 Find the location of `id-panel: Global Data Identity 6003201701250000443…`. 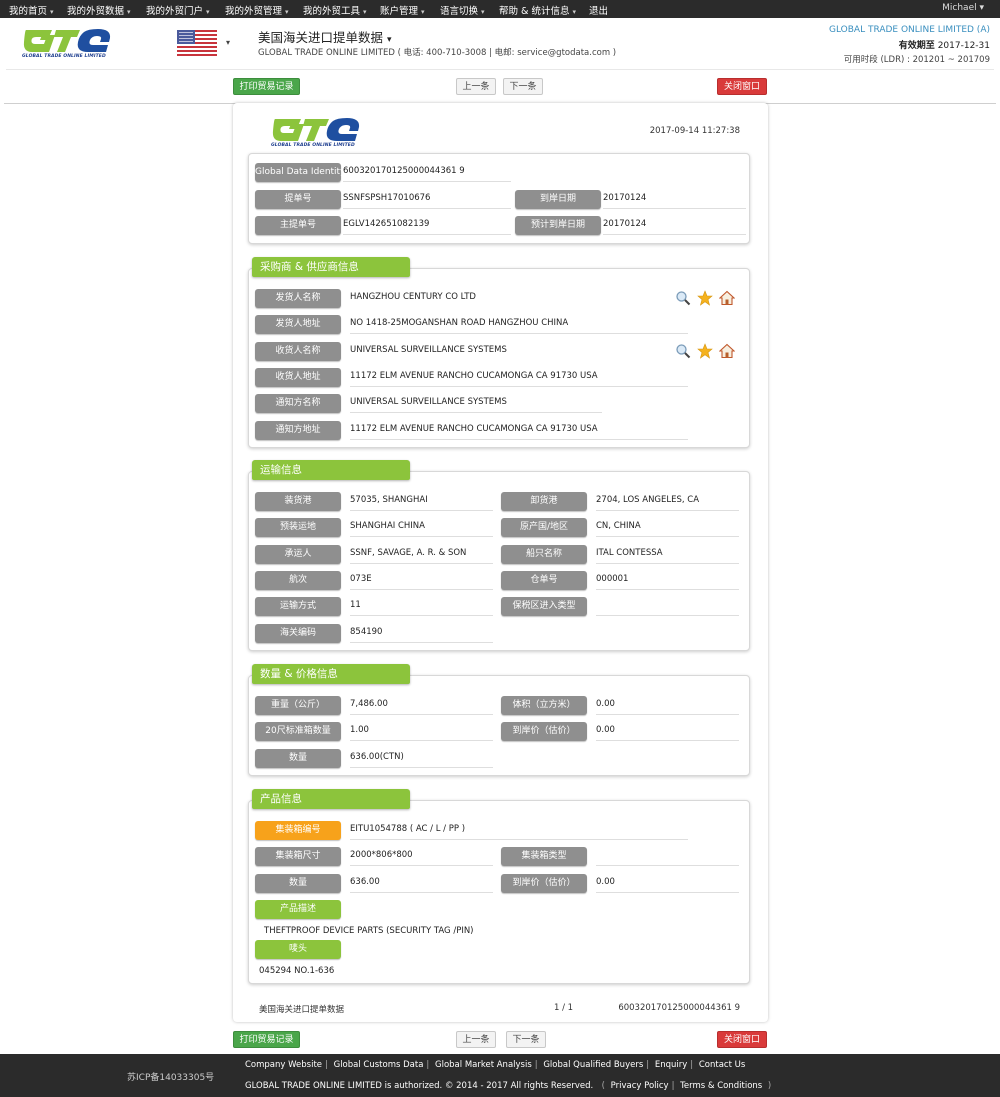

id-panel: Global Data Identity 6003201701250000443… is located at coordinates (499, 198).